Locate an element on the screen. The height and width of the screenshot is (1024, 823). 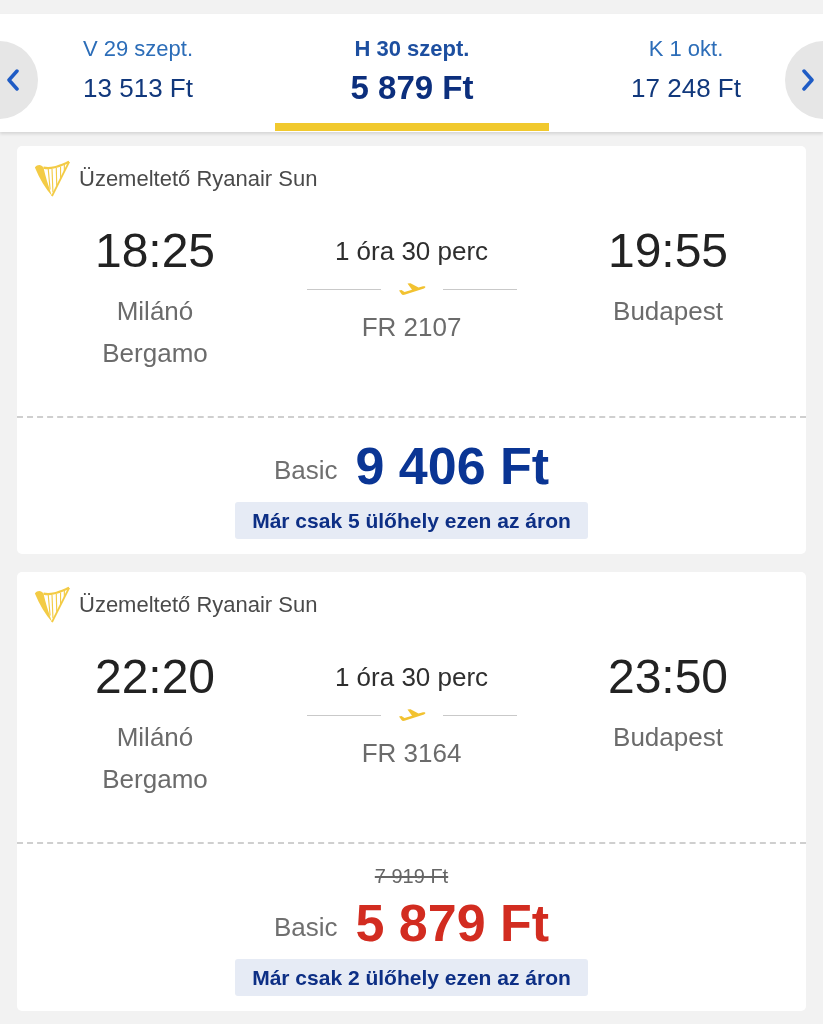
original-price: 7 919 Ft is located at coordinates (411, 876).